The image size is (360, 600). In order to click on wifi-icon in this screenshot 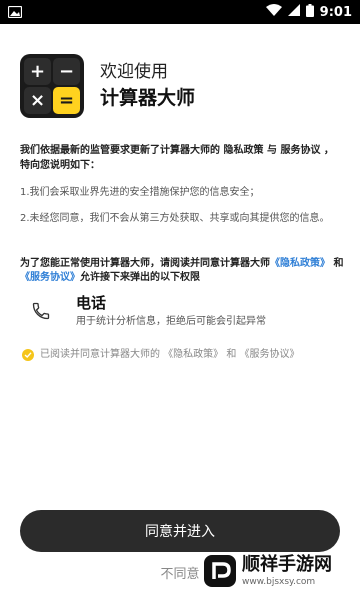, I will do `click(273, 12)`.